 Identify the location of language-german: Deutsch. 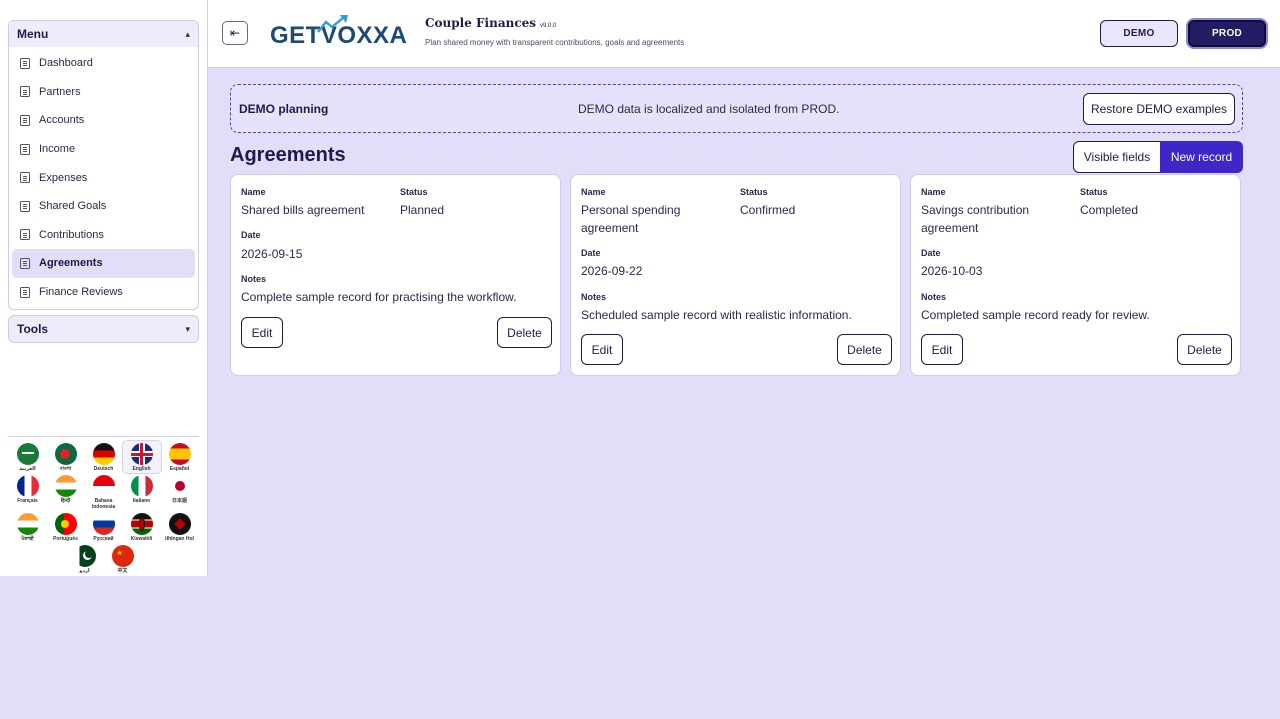
(104, 457).